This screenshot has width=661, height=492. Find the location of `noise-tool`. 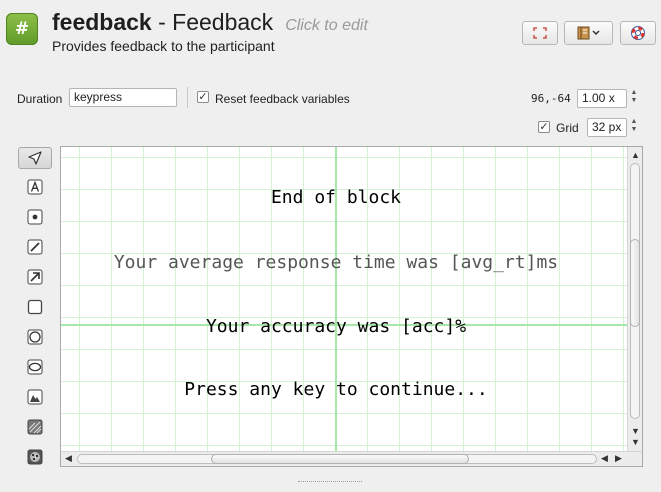

noise-tool is located at coordinates (35, 457).